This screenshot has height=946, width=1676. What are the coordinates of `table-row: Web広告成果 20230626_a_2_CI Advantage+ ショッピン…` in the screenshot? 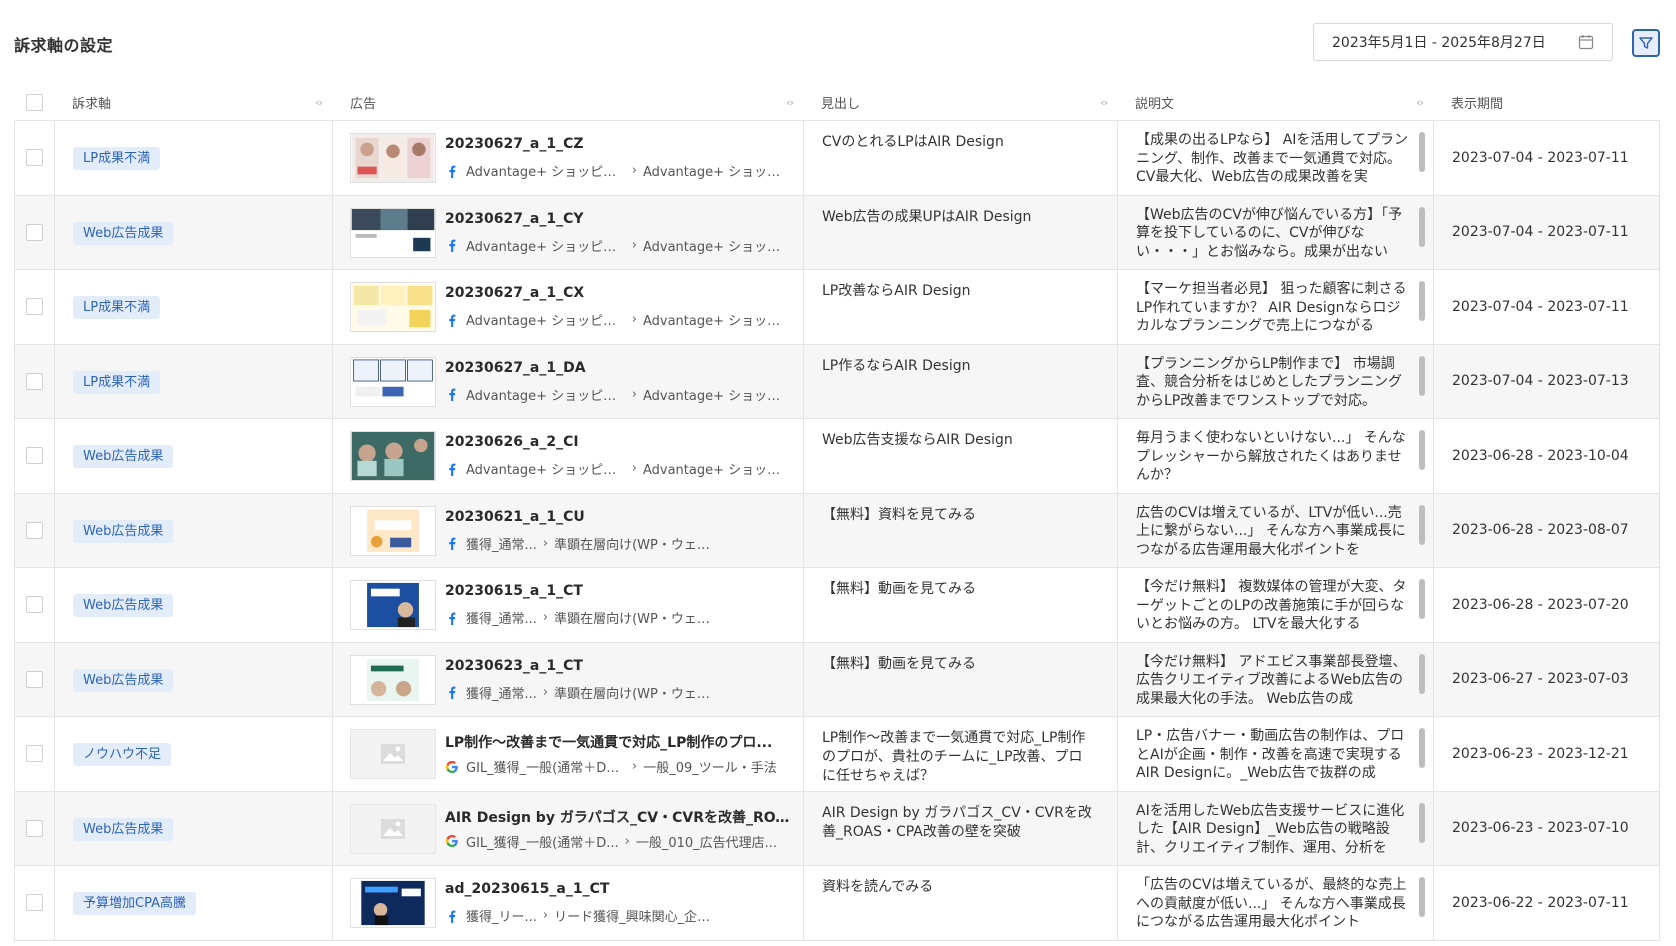 It's located at (837, 456).